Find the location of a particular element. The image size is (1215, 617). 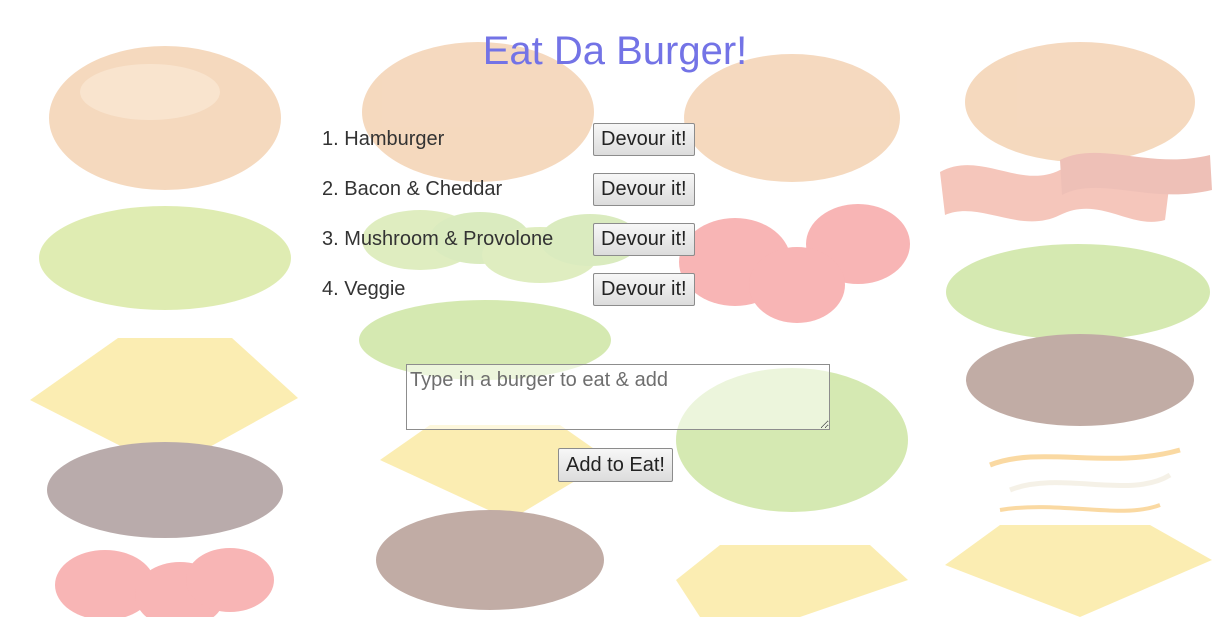

tomato-icon is located at coordinates (164, 582).